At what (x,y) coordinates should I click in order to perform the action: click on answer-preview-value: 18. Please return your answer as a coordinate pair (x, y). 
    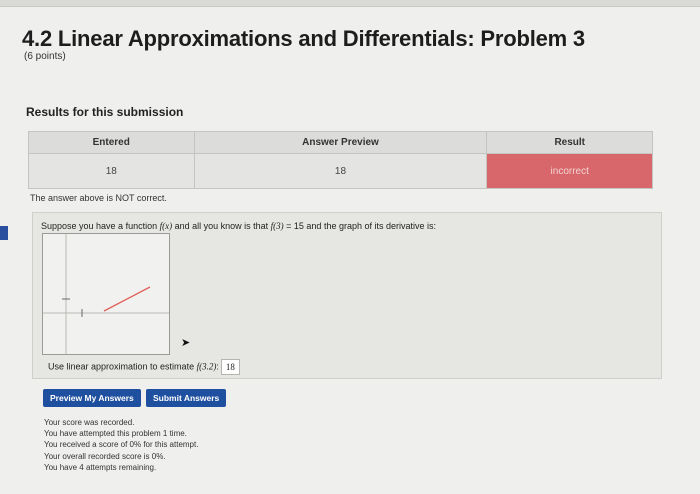
    Looking at the image, I should click on (340, 171).